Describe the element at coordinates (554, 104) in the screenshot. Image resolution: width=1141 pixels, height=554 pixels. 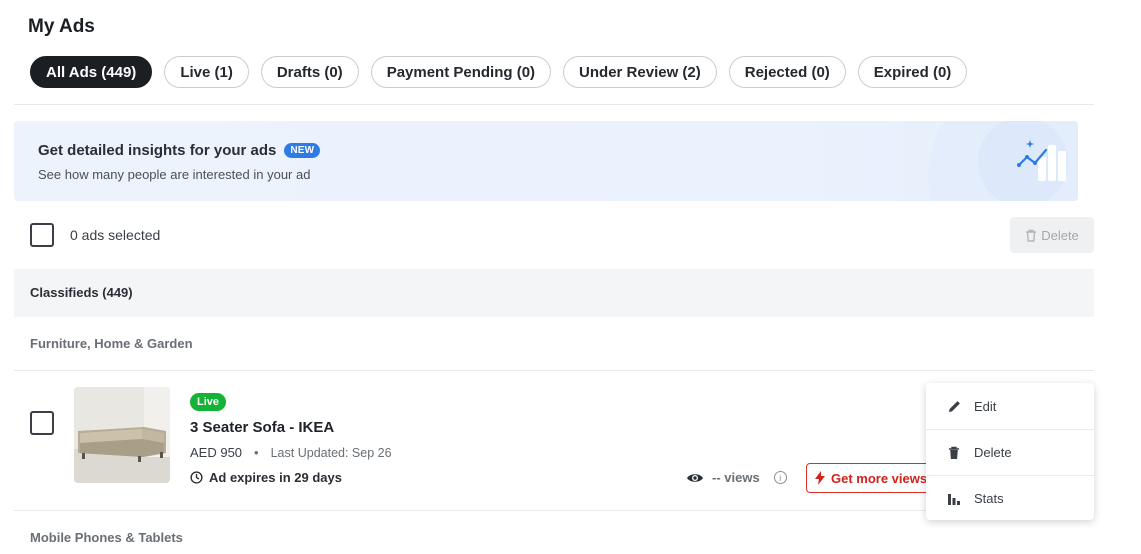
I see `divider` at that location.